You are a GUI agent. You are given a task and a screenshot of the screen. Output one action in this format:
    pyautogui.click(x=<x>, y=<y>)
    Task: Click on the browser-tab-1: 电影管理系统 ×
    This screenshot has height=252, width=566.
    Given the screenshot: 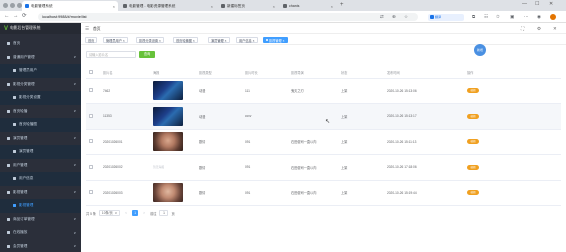 What is the action you would take?
    pyautogui.click(x=70, y=6)
    